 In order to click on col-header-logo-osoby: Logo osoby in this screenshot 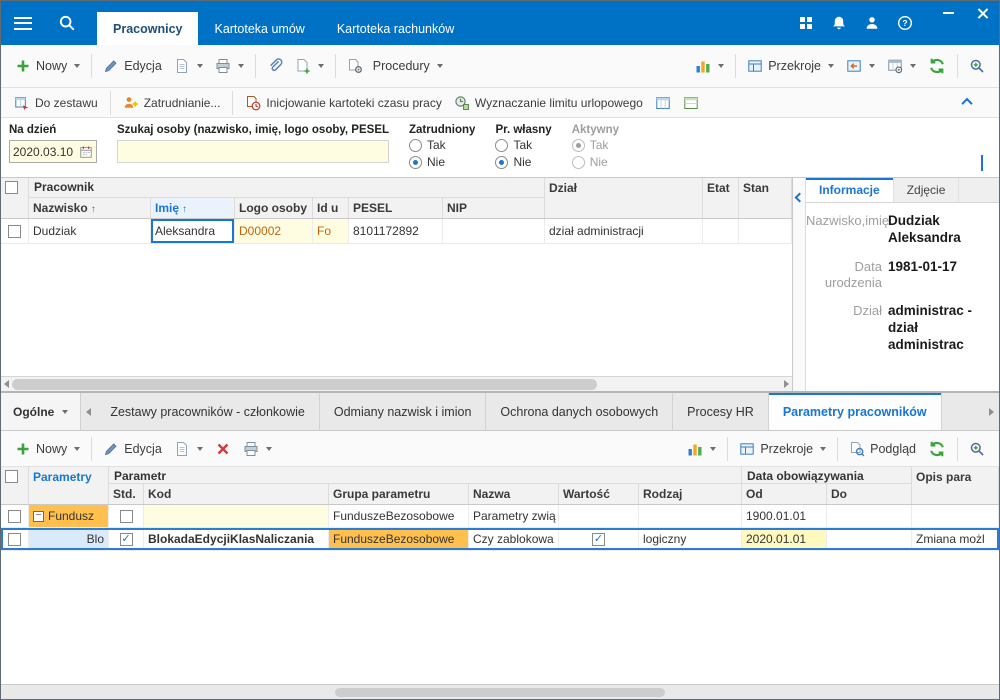, I will do `click(274, 208)`.